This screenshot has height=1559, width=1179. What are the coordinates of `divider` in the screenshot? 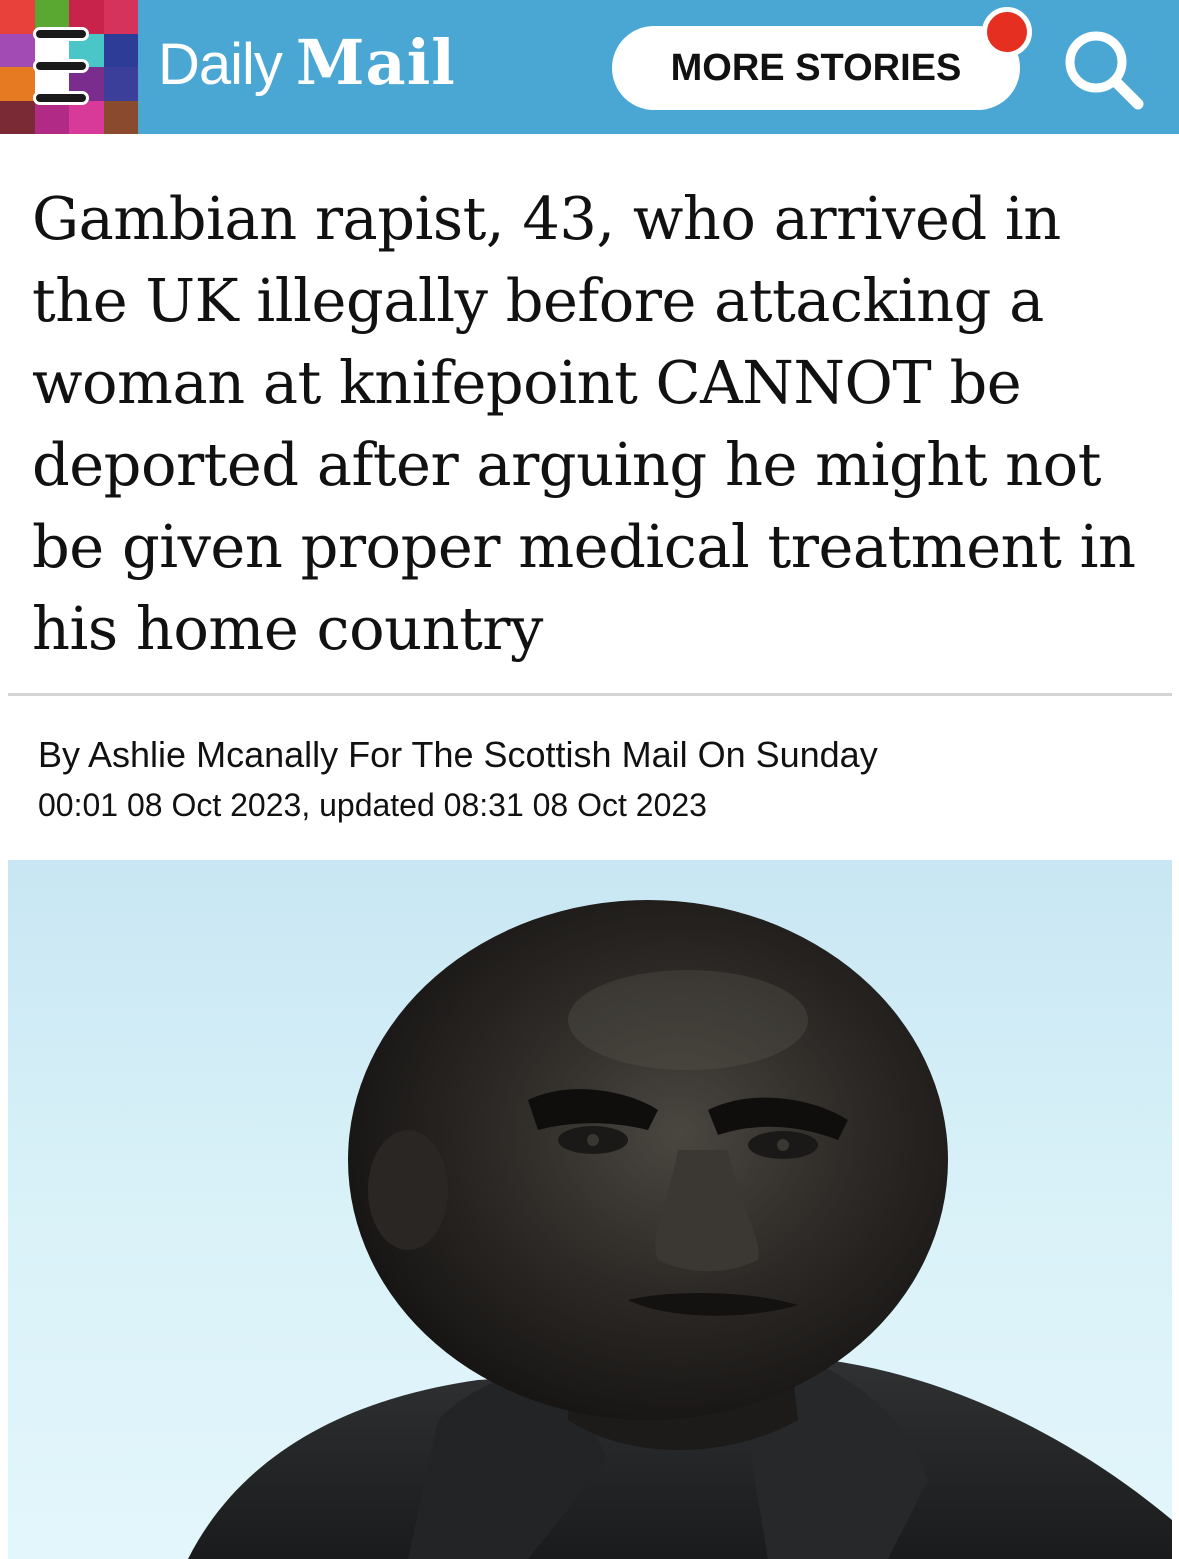 It's located at (590, 694).